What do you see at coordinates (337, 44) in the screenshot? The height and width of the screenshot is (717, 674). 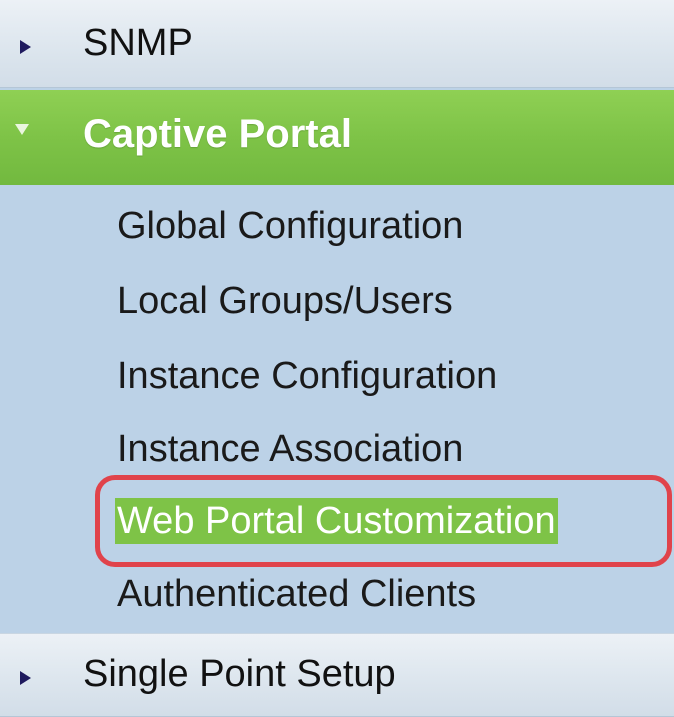 I see `nav-section-snmp: SNMP` at bounding box center [337, 44].